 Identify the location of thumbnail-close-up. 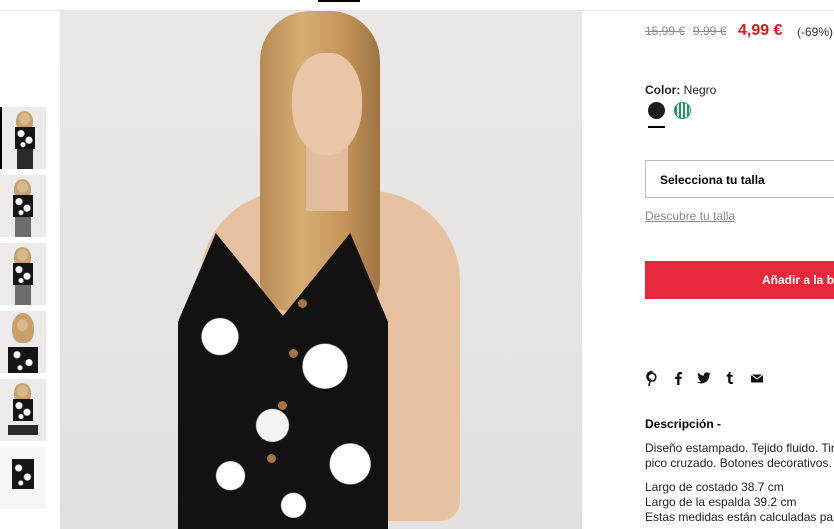
(23, 342).